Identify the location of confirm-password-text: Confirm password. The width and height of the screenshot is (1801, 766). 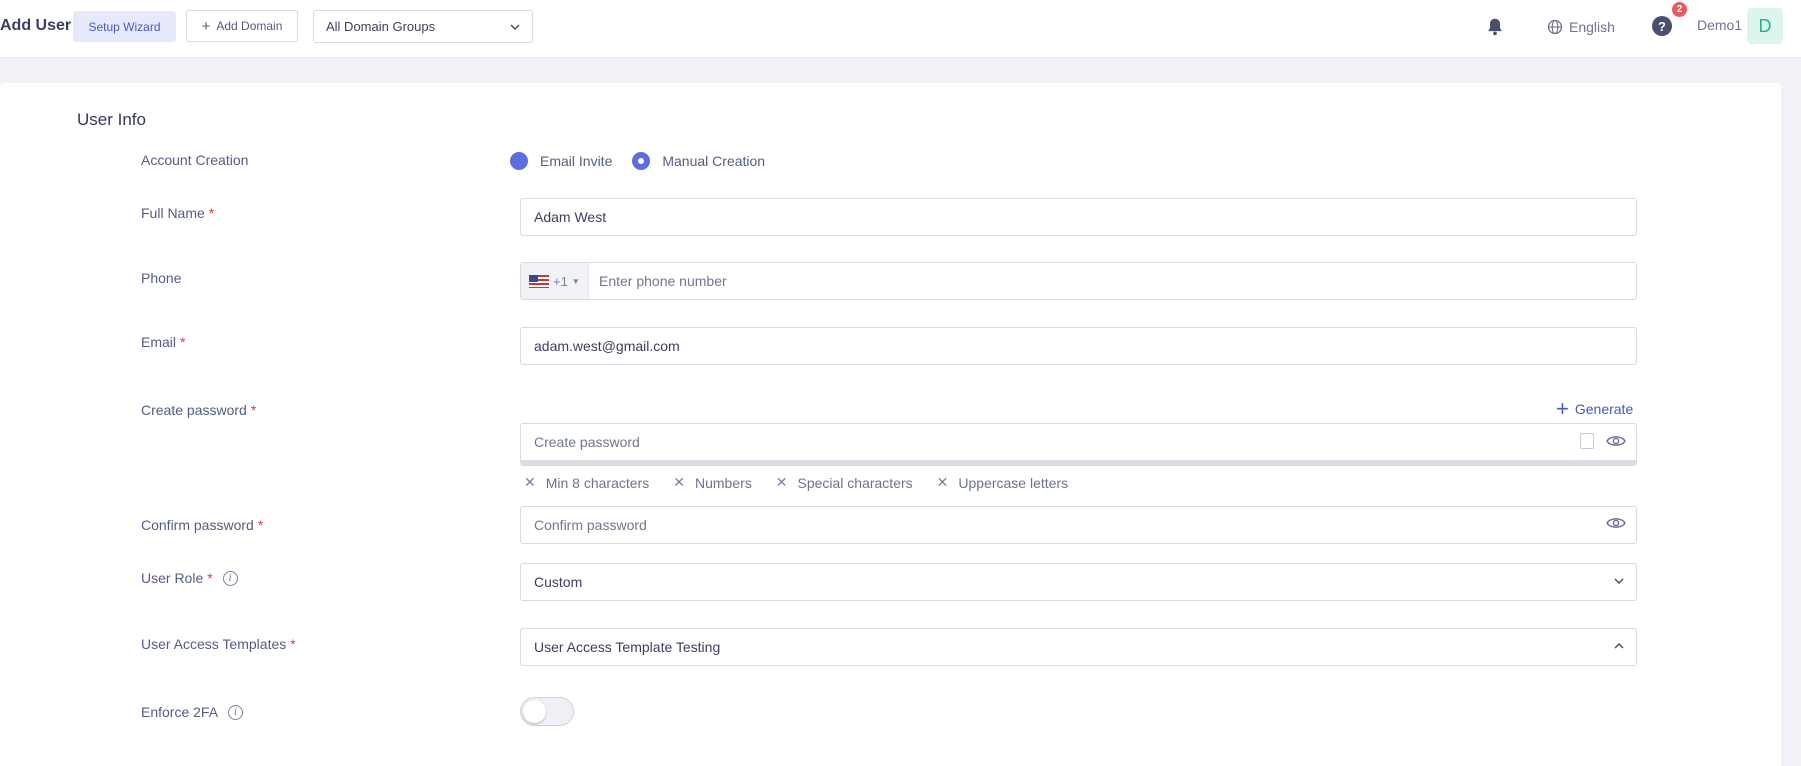
(197, 525).